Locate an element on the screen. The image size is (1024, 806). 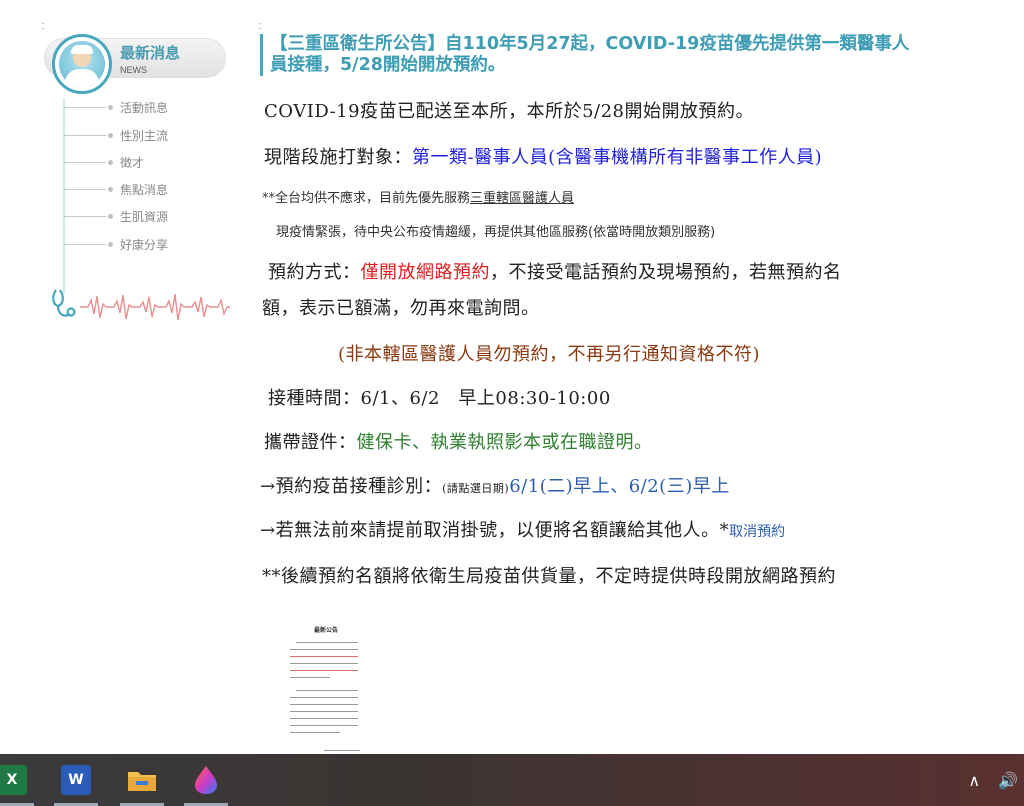
sidebar-item-deals: 好康分享 is located at coordinates (139, 244).